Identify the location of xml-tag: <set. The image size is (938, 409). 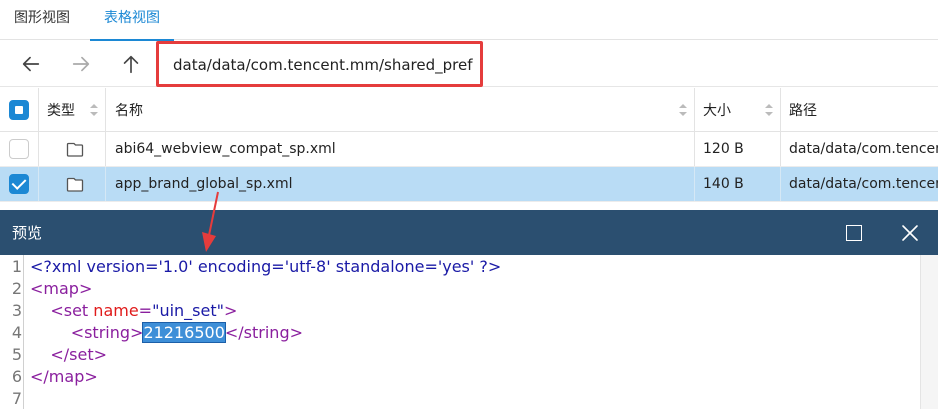
(62, 310).